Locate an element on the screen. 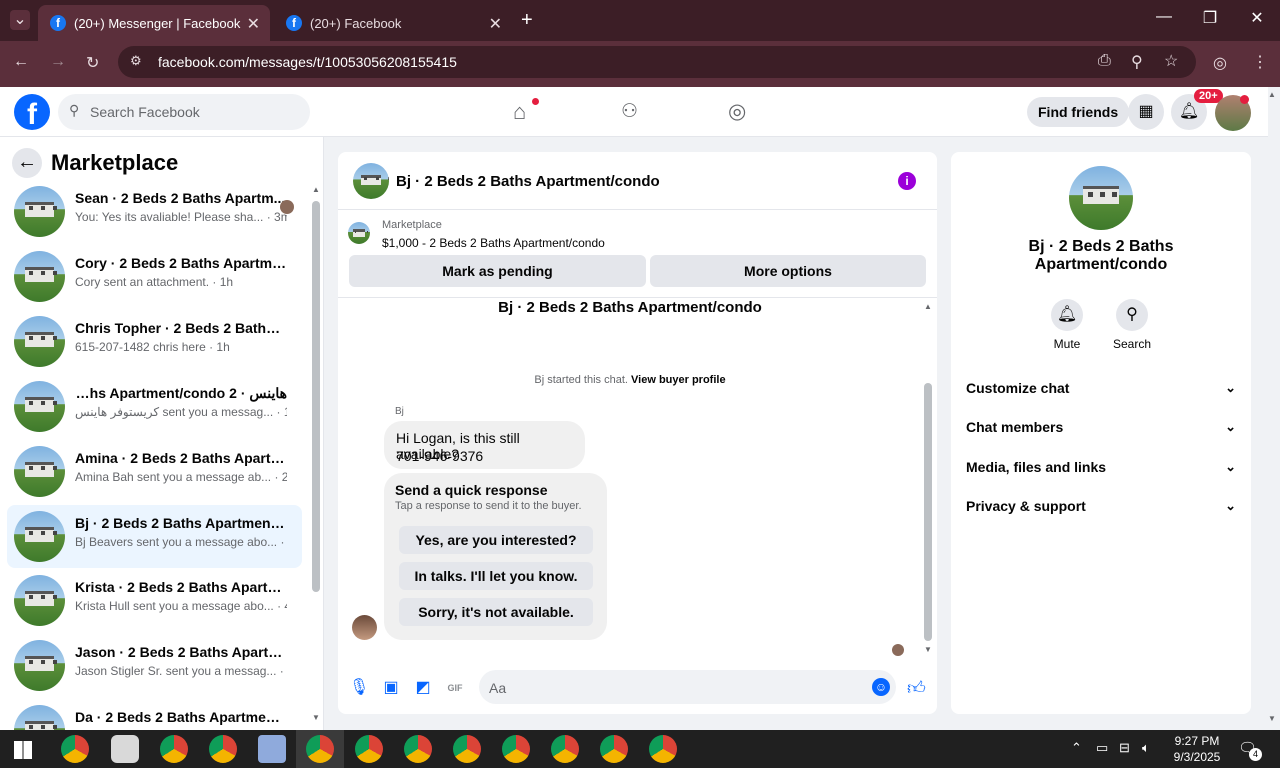 The height and width of the screenshot is (768, 1280). page-scroll-up-icon: ▲ is located at coordinates (1272, 94).